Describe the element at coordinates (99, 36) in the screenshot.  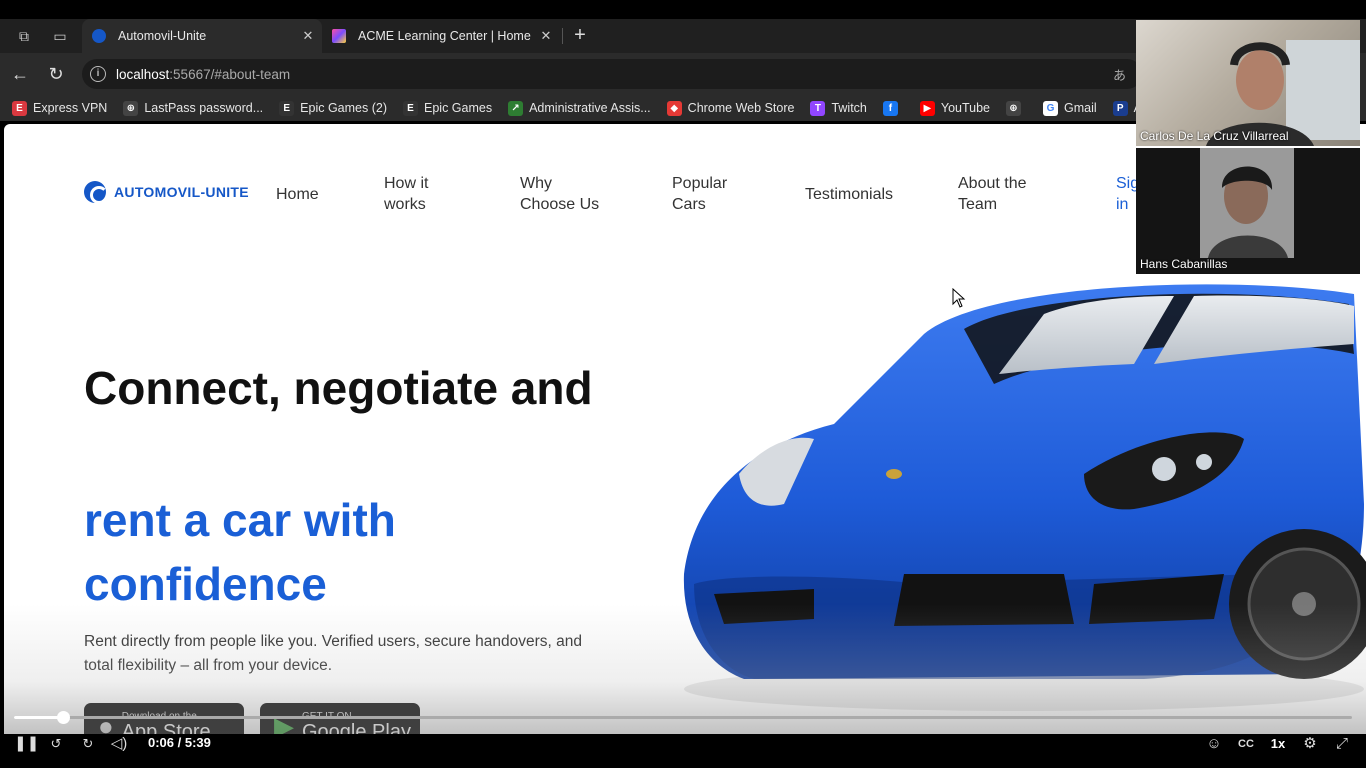
I see `automovil-favicon` at that location.